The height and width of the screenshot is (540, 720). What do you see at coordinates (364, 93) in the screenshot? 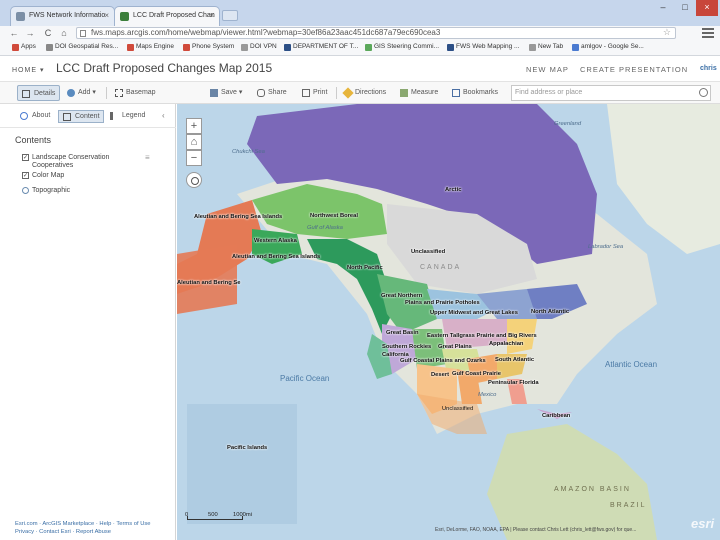
I see `directions-button: Directions` at bounding box center [364, 93].